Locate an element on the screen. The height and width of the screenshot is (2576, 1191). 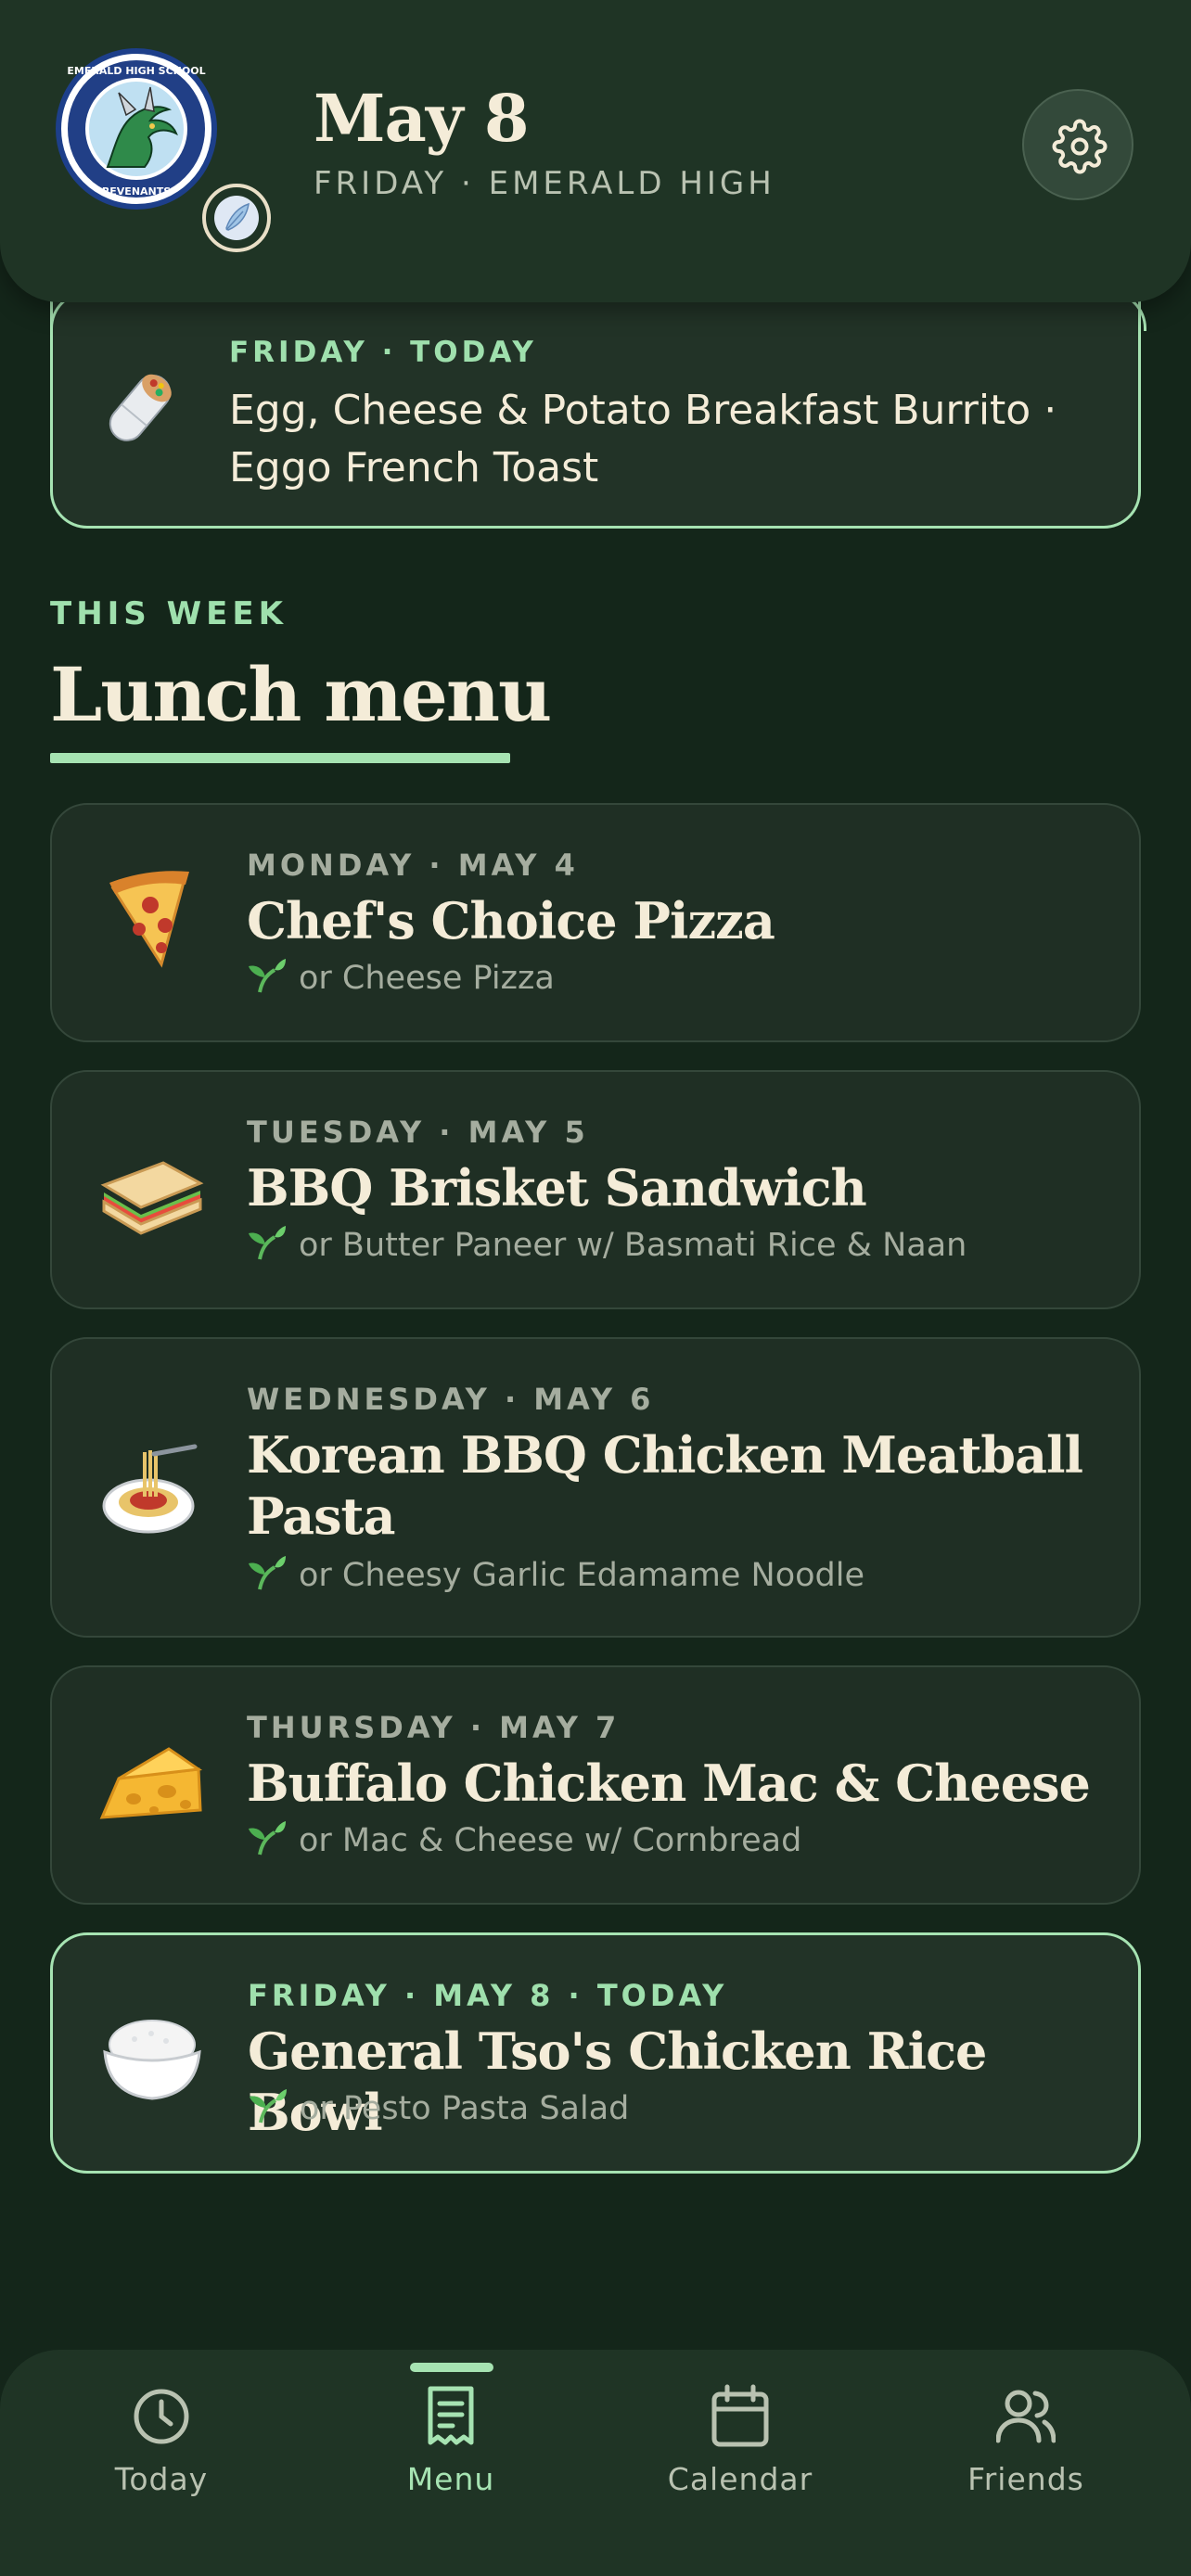
menu-alt-text: or Butter Paneer w/ Basmati Rice & Naan is located at coordinates (633, 1245).